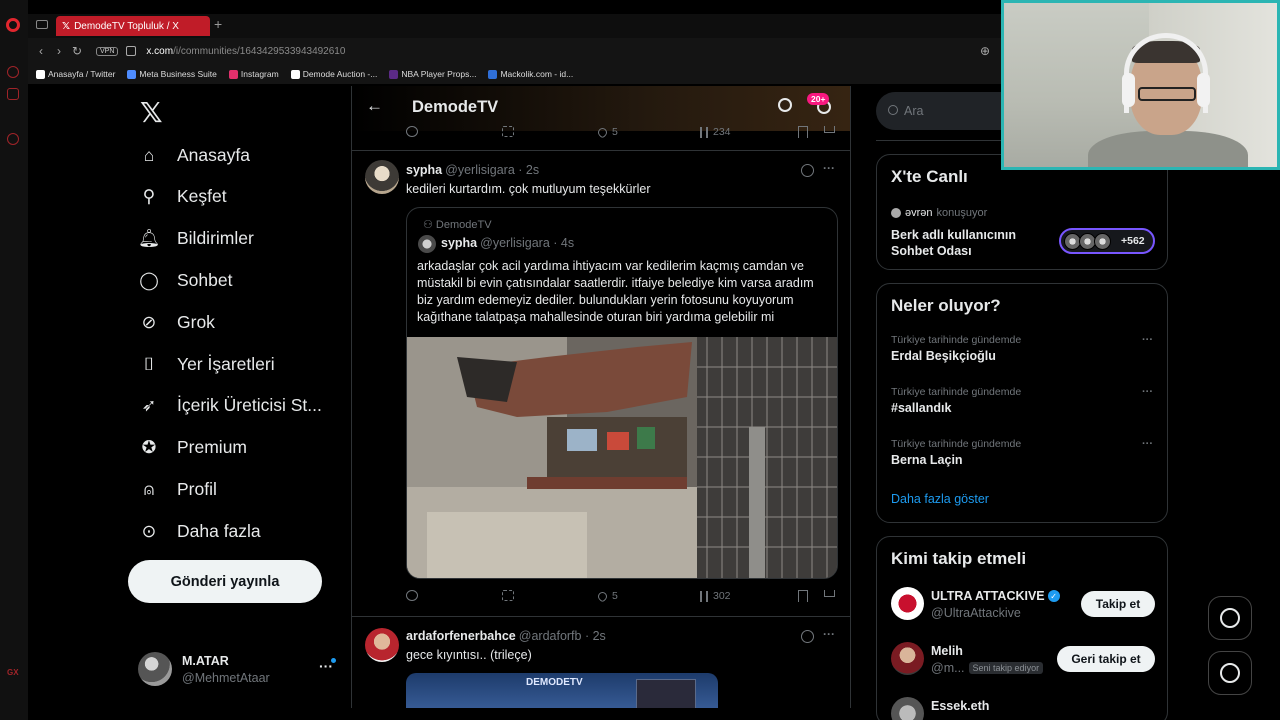 Image resolution: width=1280 pixels, height=720 pixels. What do you see at coordinates (1024, 400) in the screenshot?
I see `trend-item: Türkiye tarihinde gündemde #sallandık ···` at bounding box center [1024, 400].